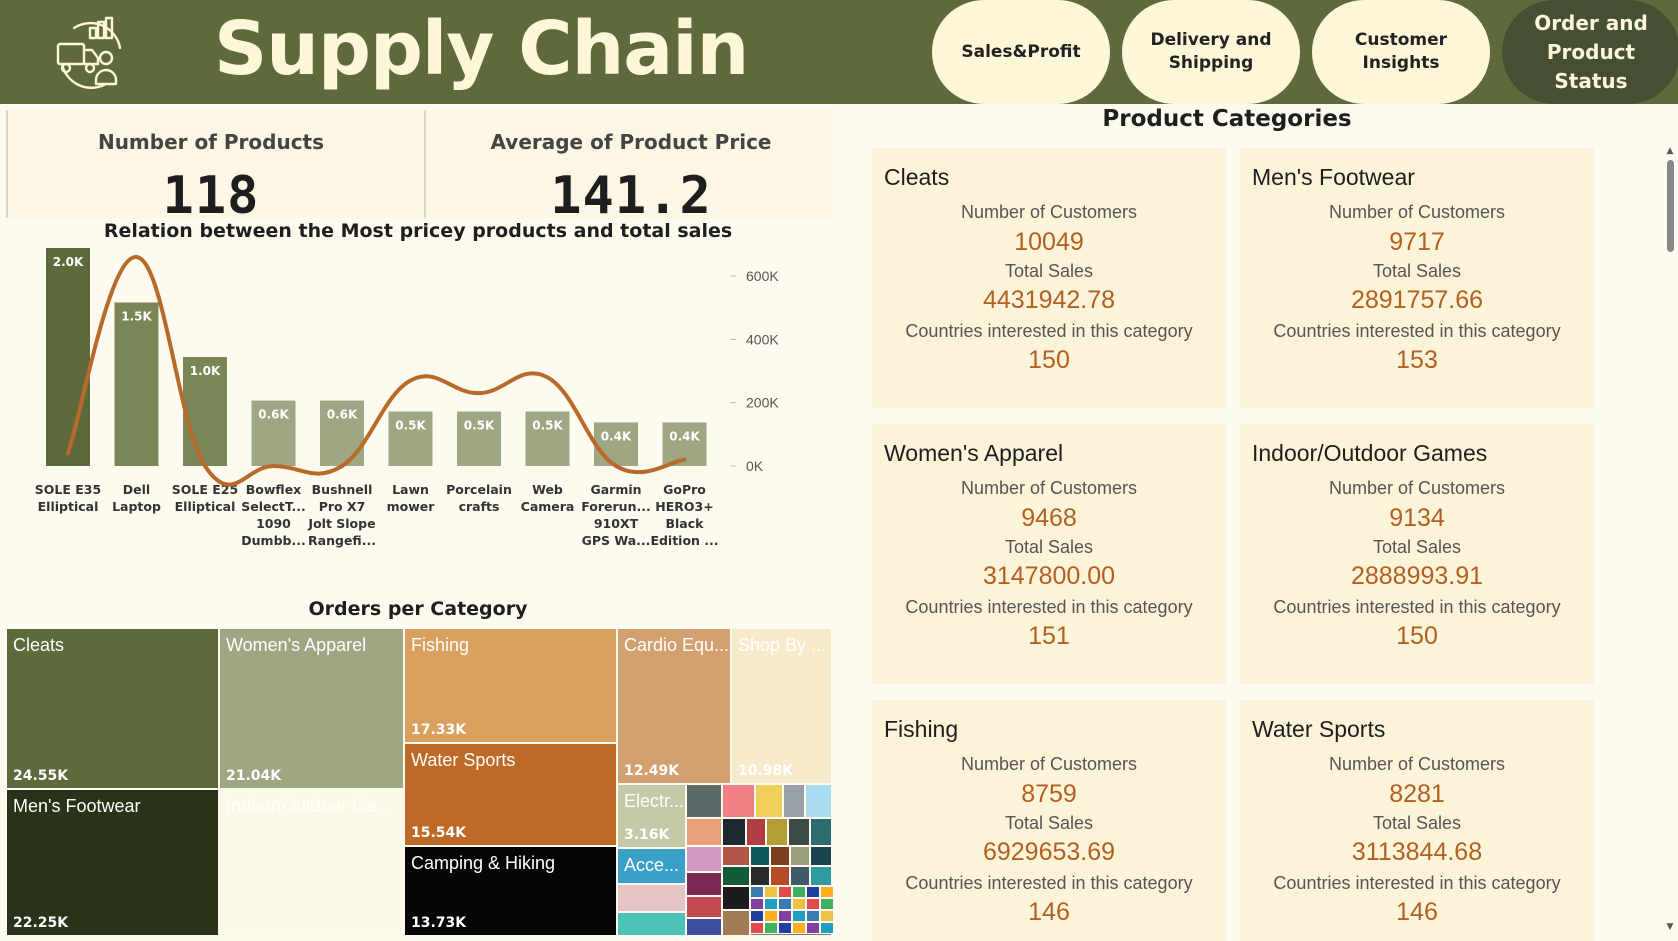  Describe the element at coordinates (1670, 206) in the screenshot. I see `scrollbar-thumb` at that location.